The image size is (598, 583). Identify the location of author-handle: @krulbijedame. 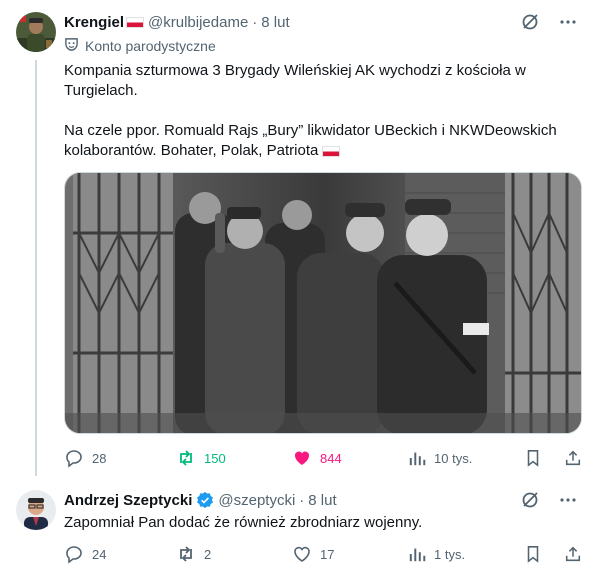
(198, 22).